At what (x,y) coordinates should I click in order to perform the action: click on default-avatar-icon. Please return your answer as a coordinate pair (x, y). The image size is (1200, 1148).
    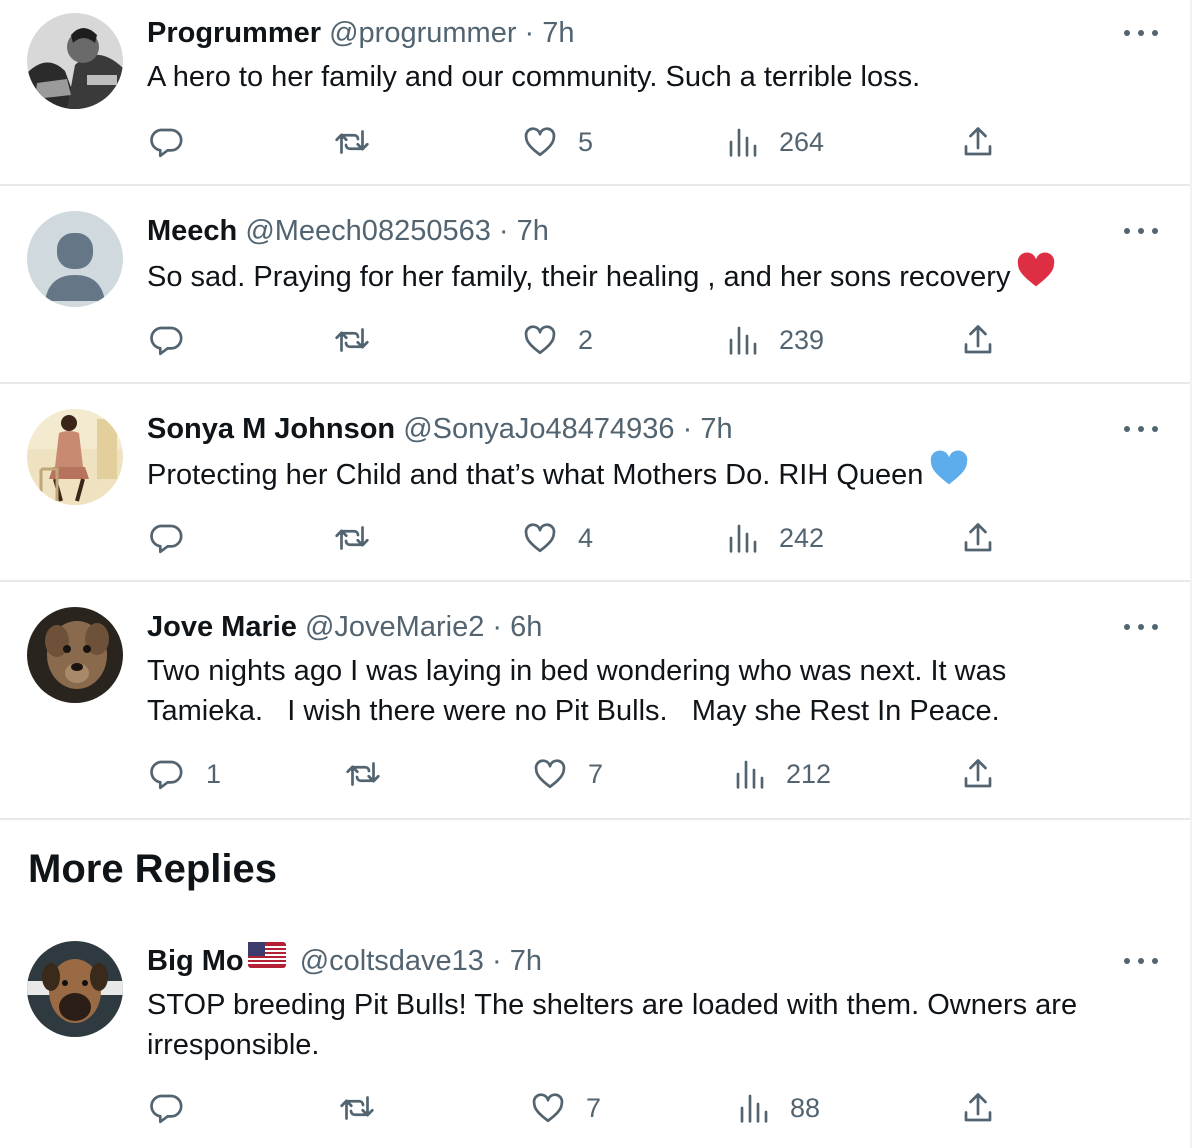
    Looking at the image, I should click on (75, 259).